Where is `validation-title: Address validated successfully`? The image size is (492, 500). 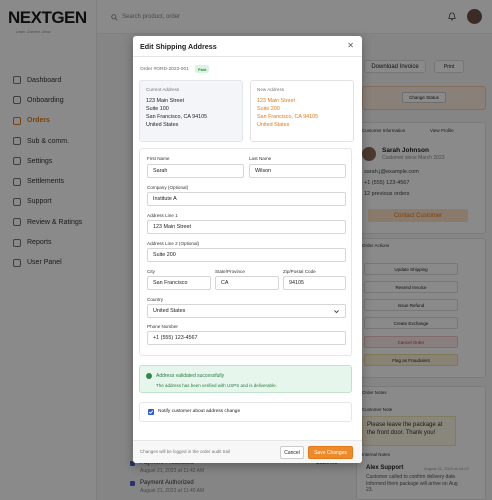
validation-title: Address validated successfully is located at coordinates (190, 376).